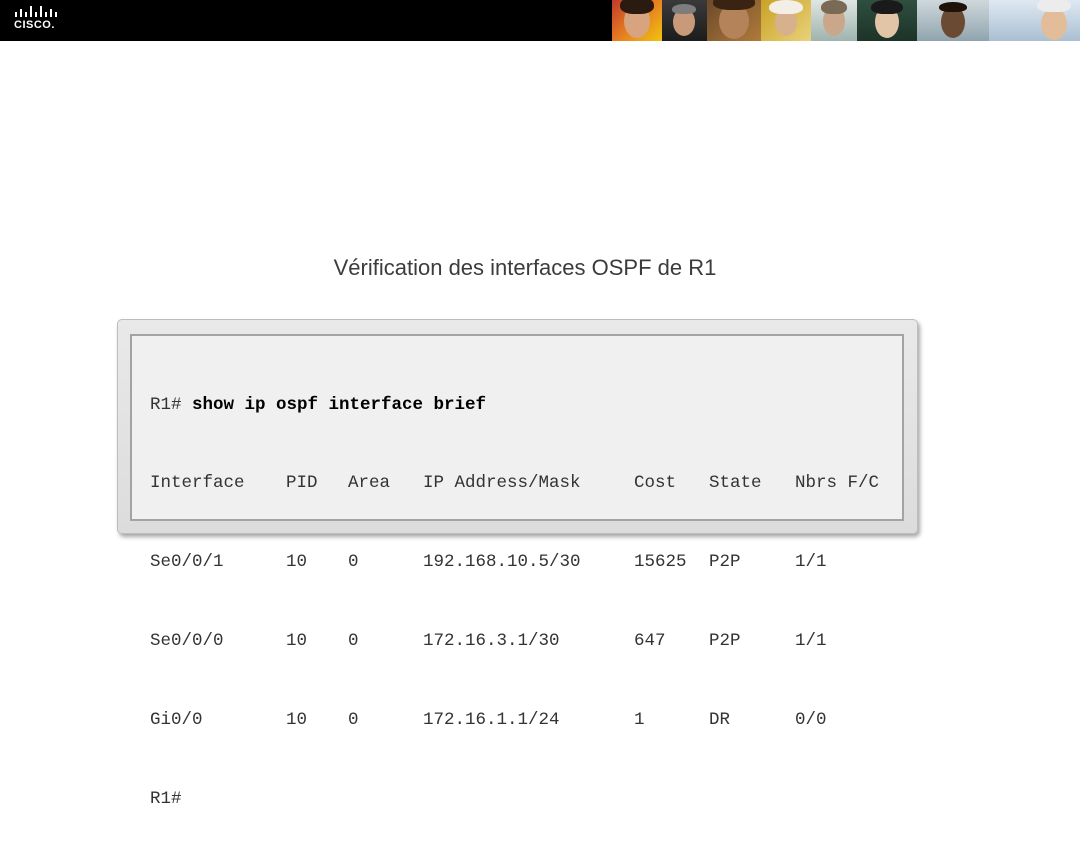  Describe the element at coordinates (36, 11) in the screenshot. I see `cisco-logo-bars-icon` at that location.